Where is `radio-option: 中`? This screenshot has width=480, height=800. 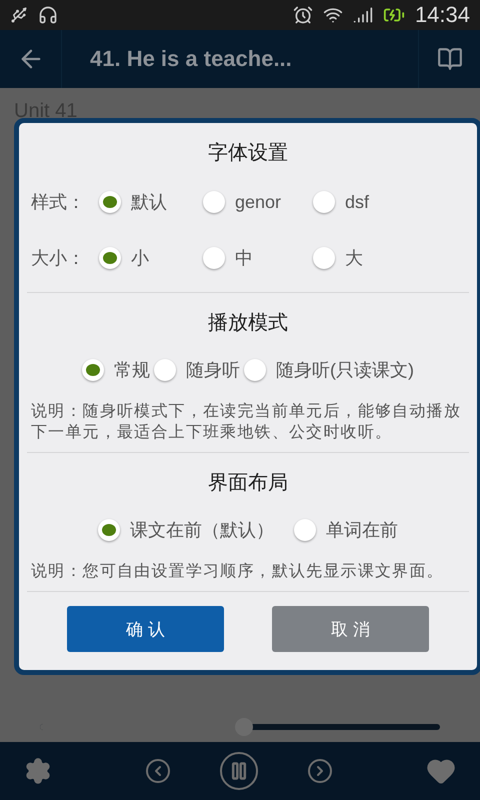 radio-option: 中 is located at coordinates (258, 258).